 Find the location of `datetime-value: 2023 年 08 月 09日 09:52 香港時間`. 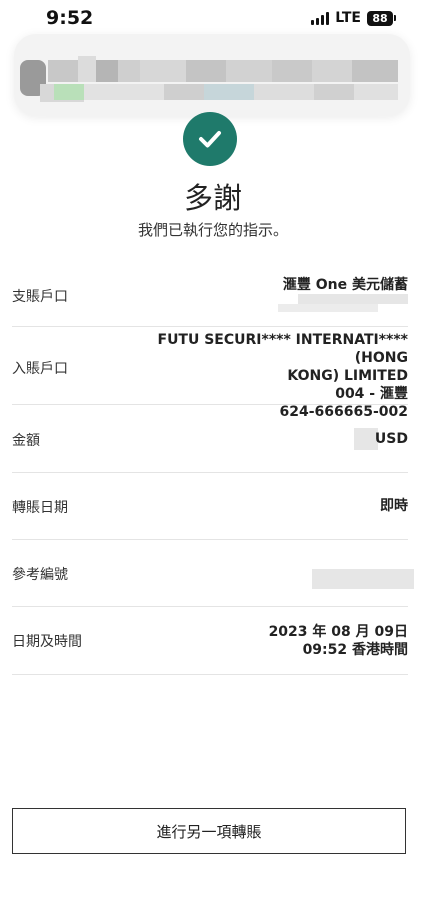

datetime-value: 2023 年 08 月 09日 09:52 香港時間 is located at coordinates (338, 641).